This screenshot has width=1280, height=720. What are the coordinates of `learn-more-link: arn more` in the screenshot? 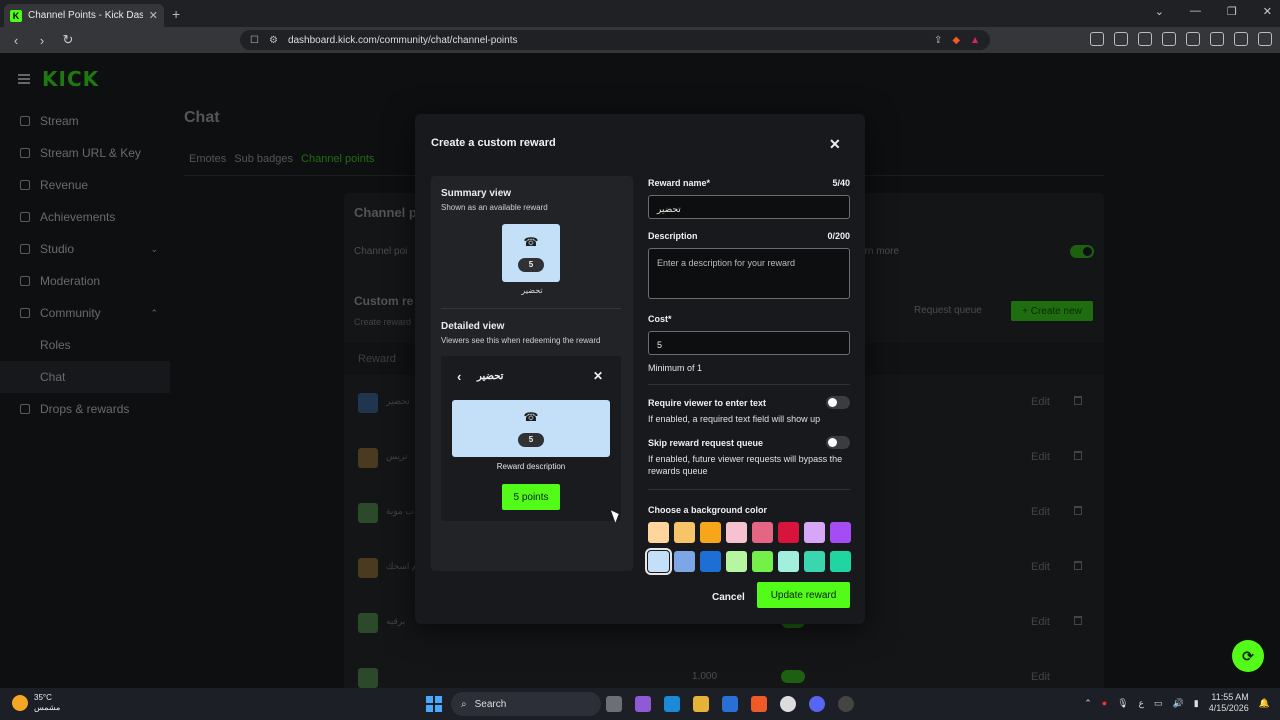 It's located at (879, 251).